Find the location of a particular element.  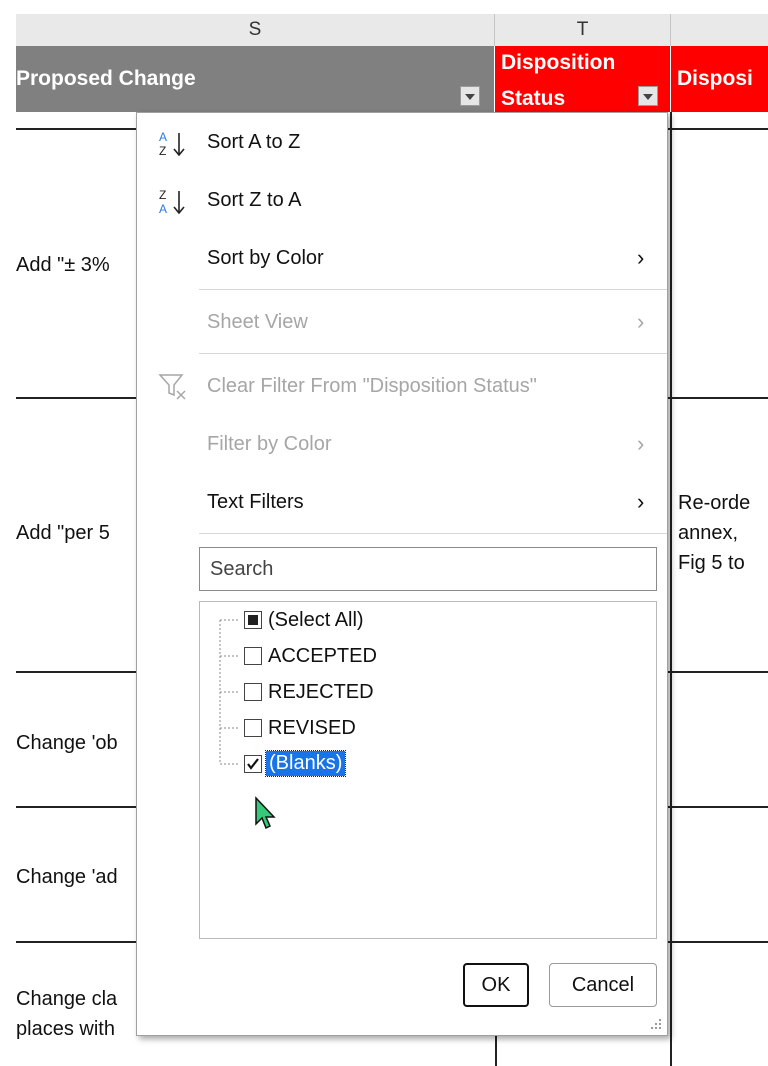

column-header-u is located at coordinates (719, 30).